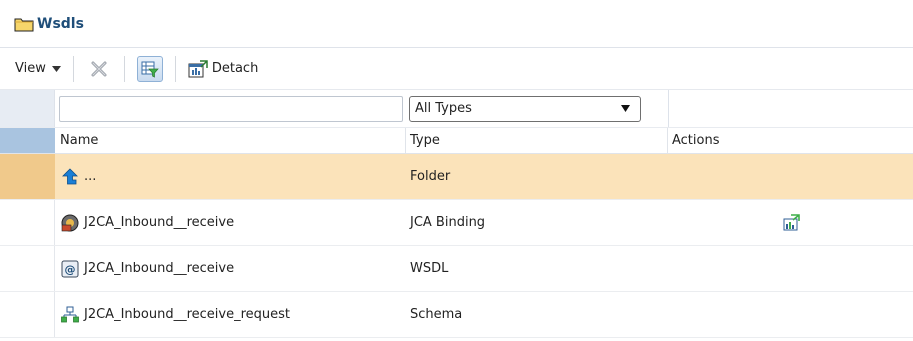  I want to click on row-type-cell: JCA Binding, so click(448, 222).